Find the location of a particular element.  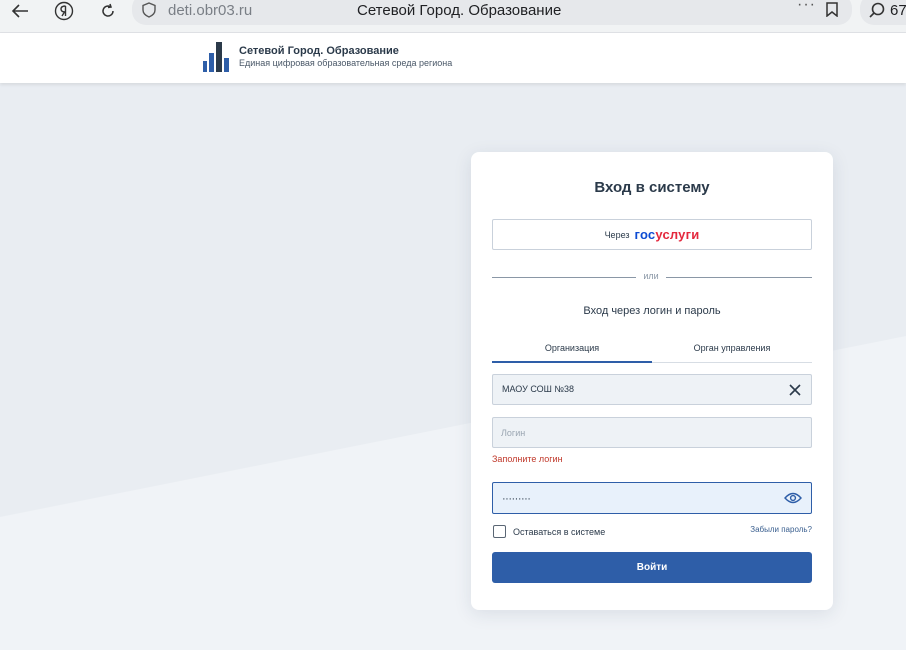

clear-icon is located at coordinates (795, 390).